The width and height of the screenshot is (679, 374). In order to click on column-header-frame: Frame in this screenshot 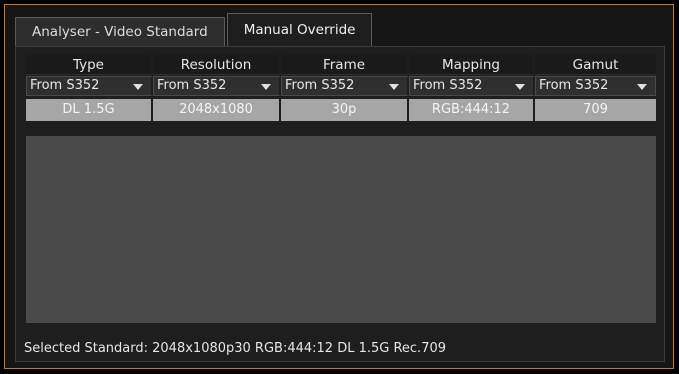, I will do `click(345, 65)`.